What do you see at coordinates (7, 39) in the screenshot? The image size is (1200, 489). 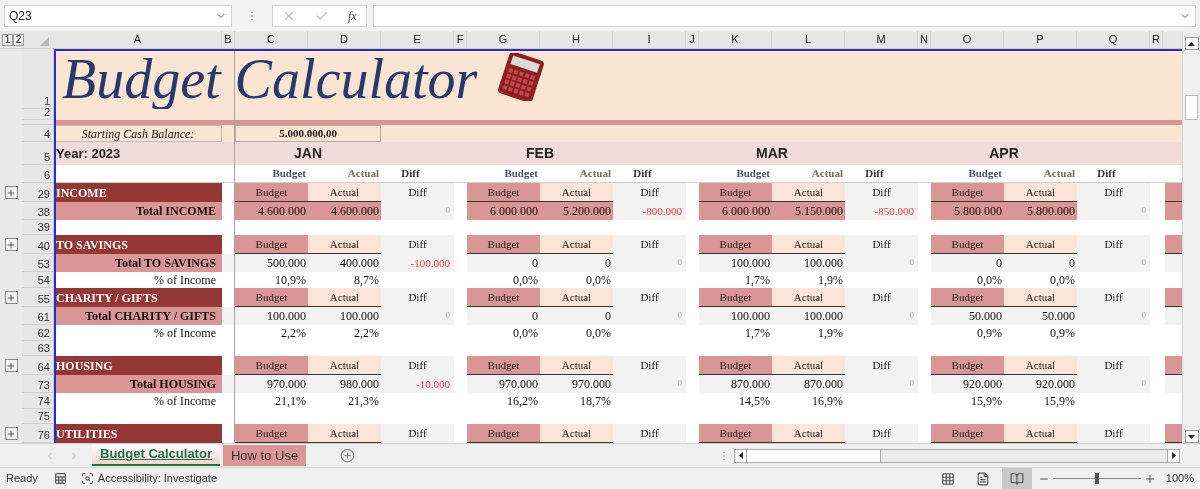 I see `outline-level-button: 1` at bounding box center [7, 39].